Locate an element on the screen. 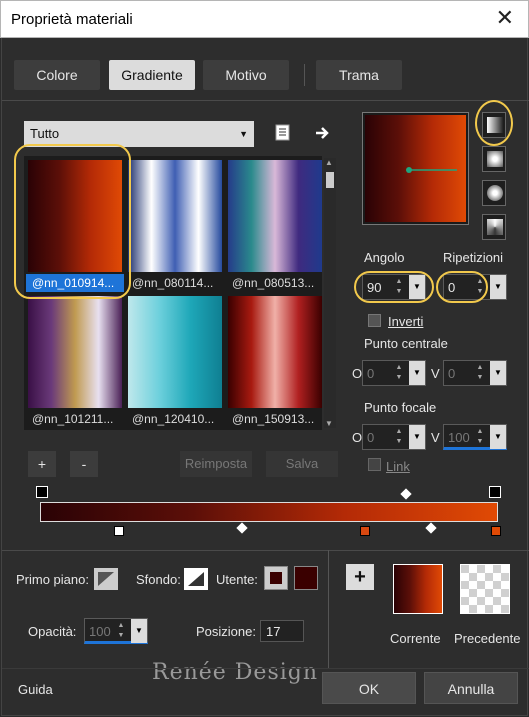 The width and height of the screenshot is (529, 717). ok-button: OK is located at coordinates (369, 688).